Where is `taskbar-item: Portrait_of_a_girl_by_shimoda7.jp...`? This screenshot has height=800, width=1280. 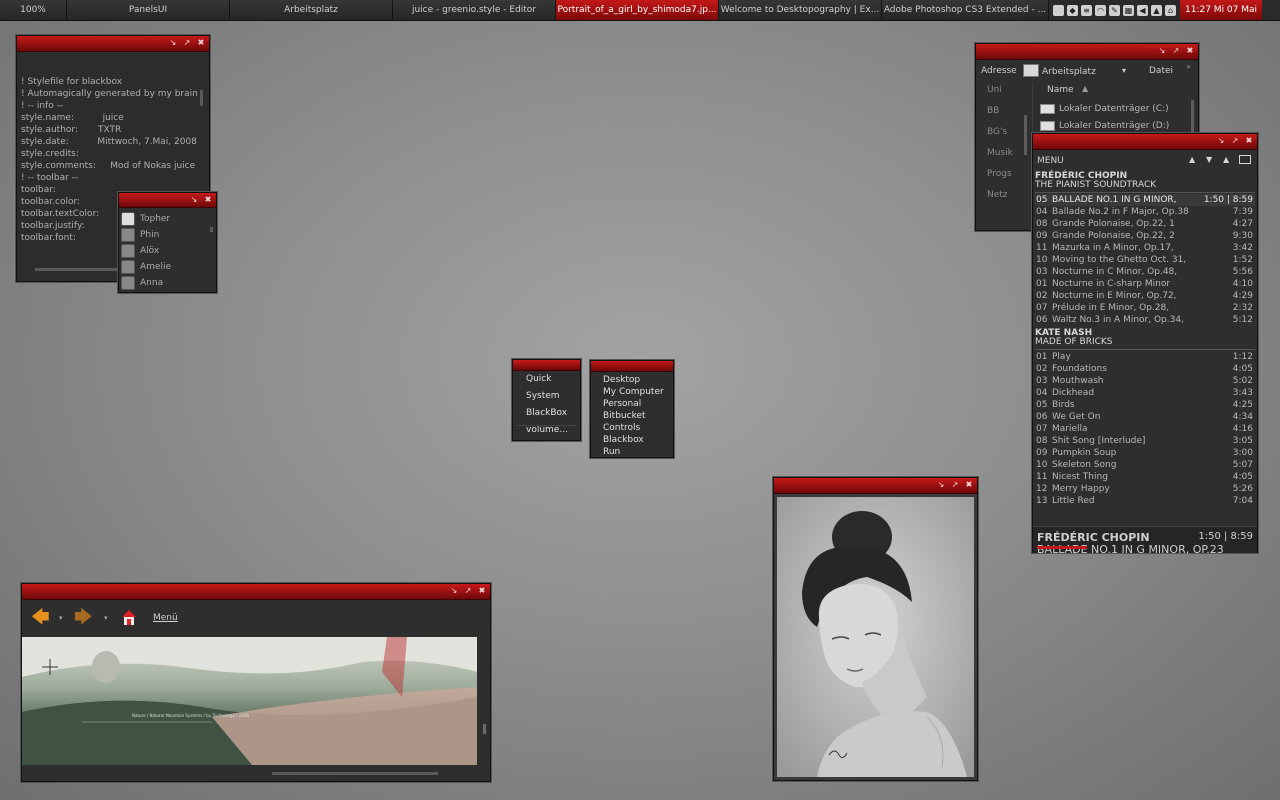 taskbar-item: Portrait_of_a_girl_by_shimoda7.jp... is located at coordinates (637, 10).